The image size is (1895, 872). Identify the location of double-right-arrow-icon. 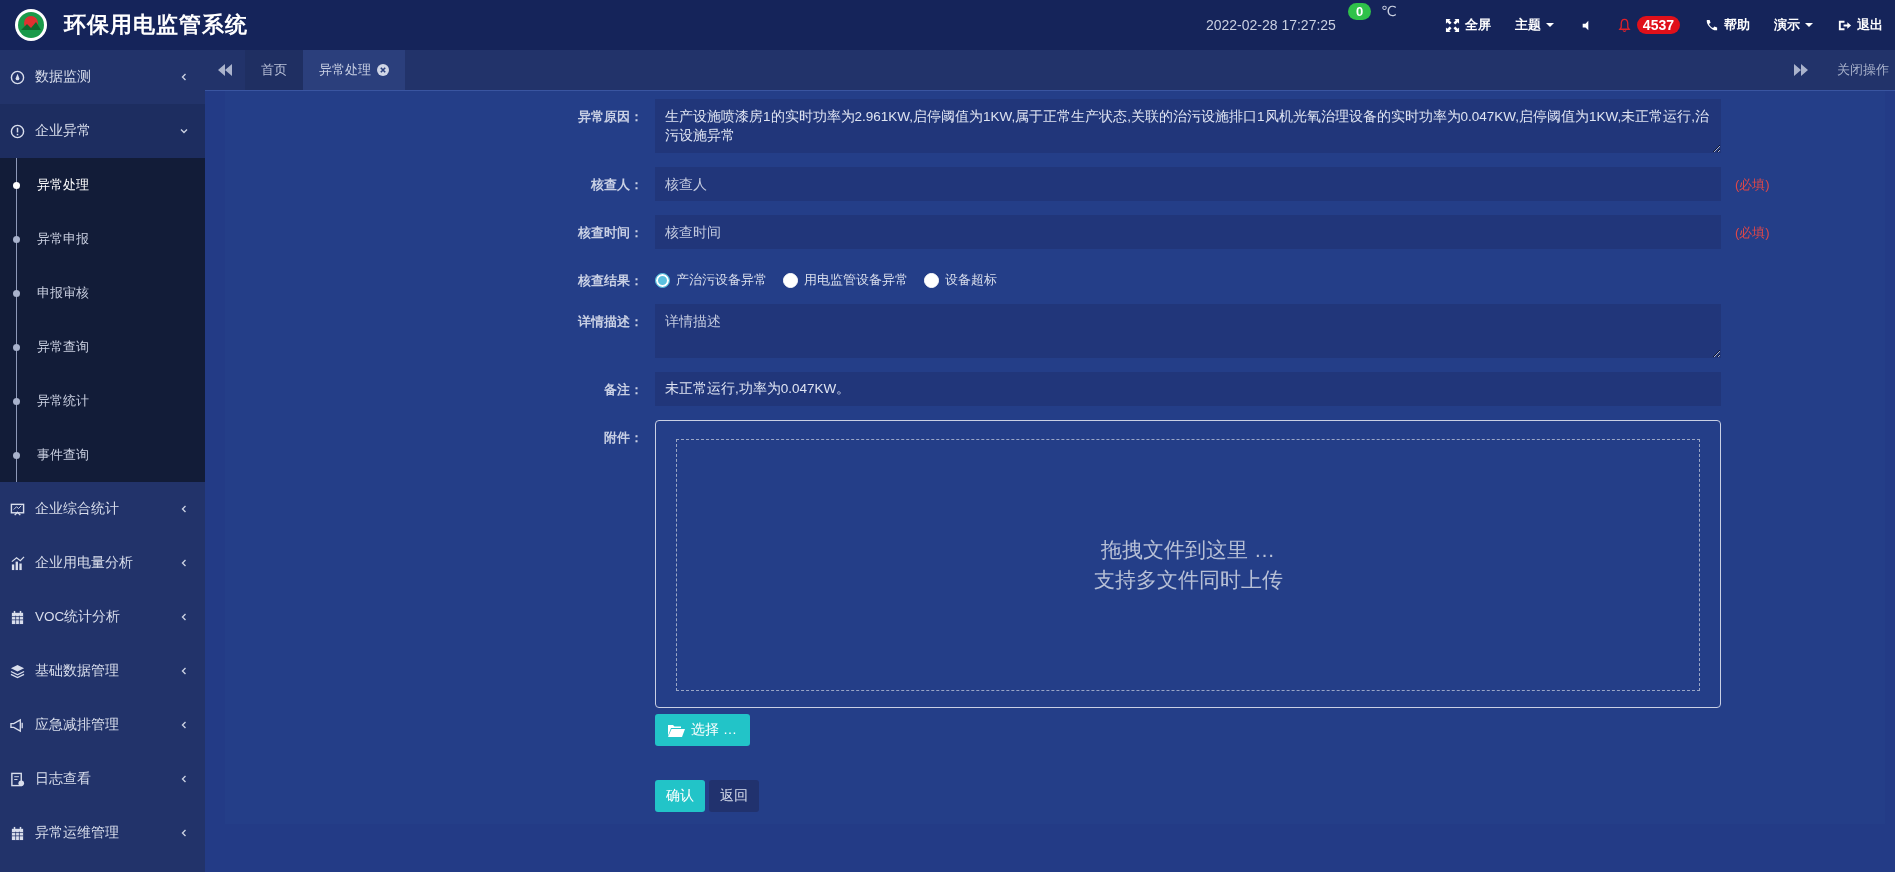
(1801, 70).